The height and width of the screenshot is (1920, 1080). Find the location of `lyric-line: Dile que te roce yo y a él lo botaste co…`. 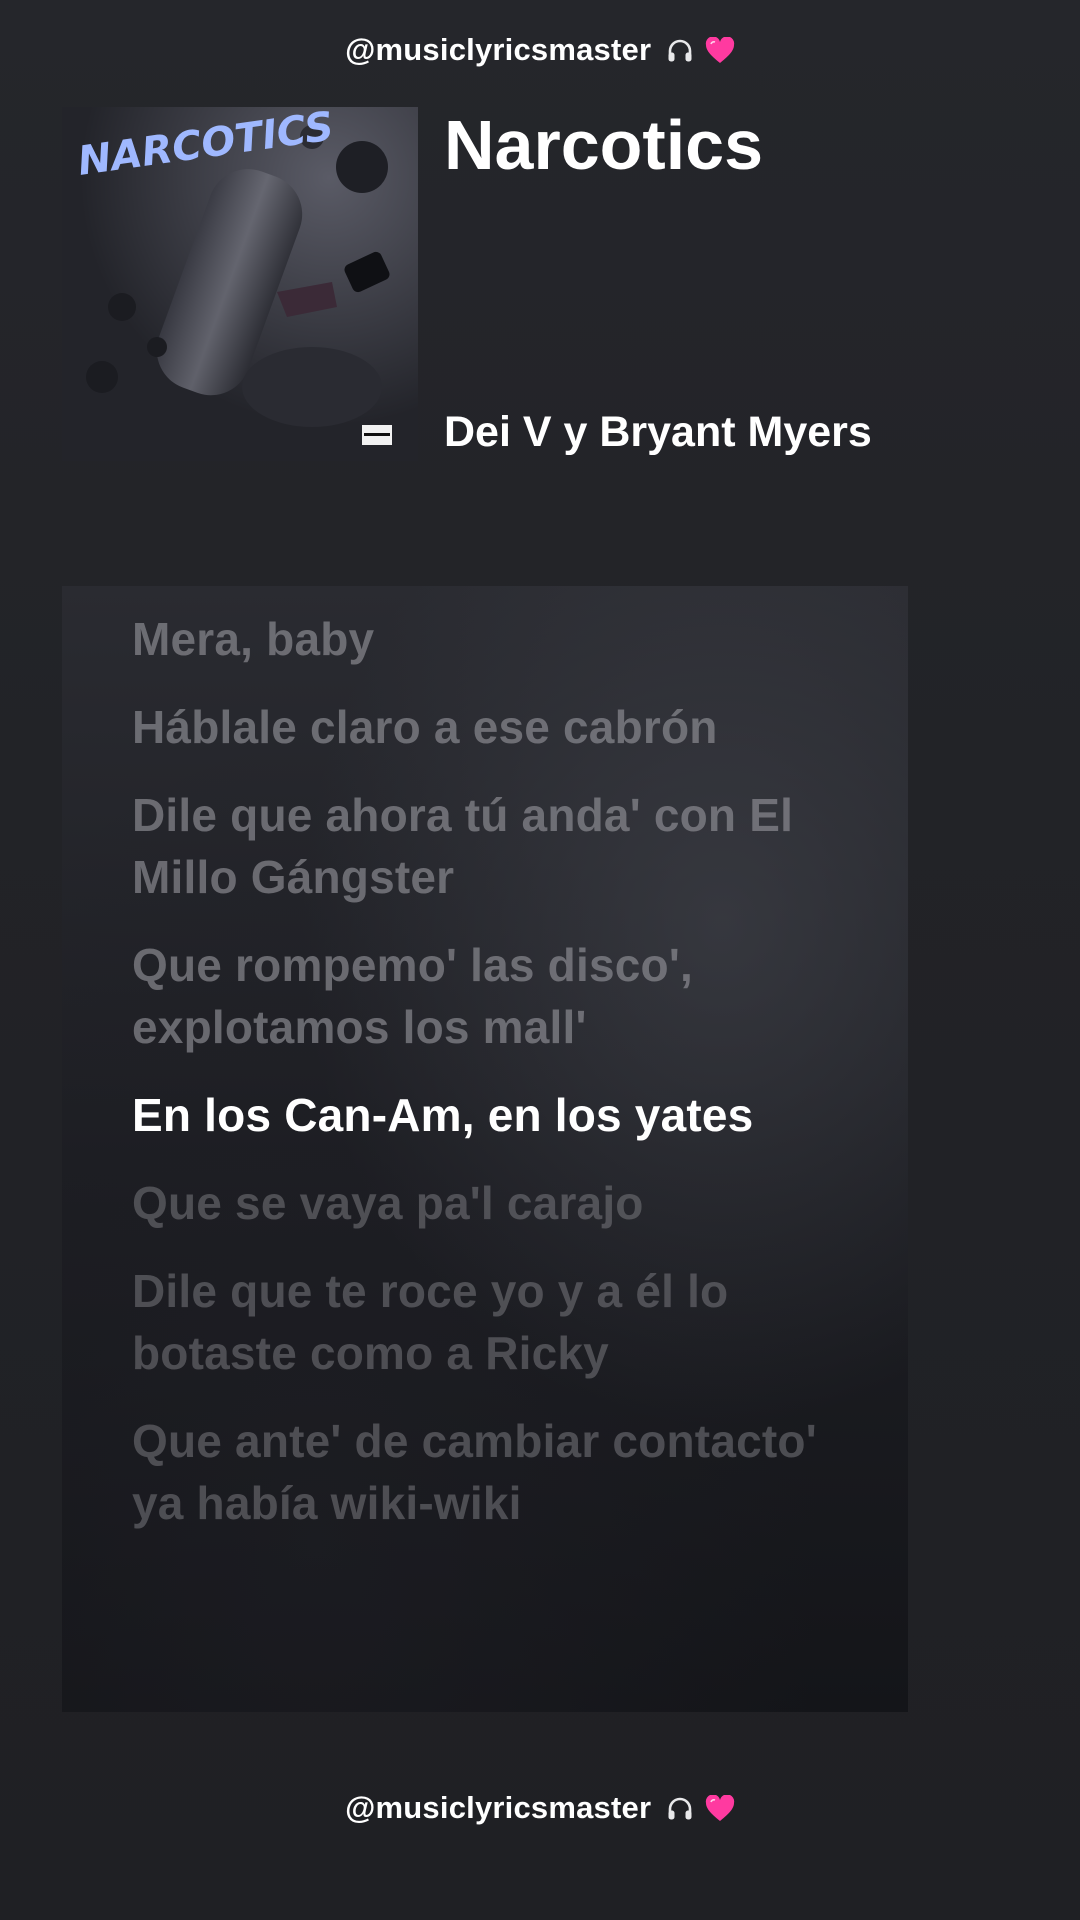

lyric-line: Dile que te roce yo y a él lo botaste co… is located at coordinates (492, 1322).